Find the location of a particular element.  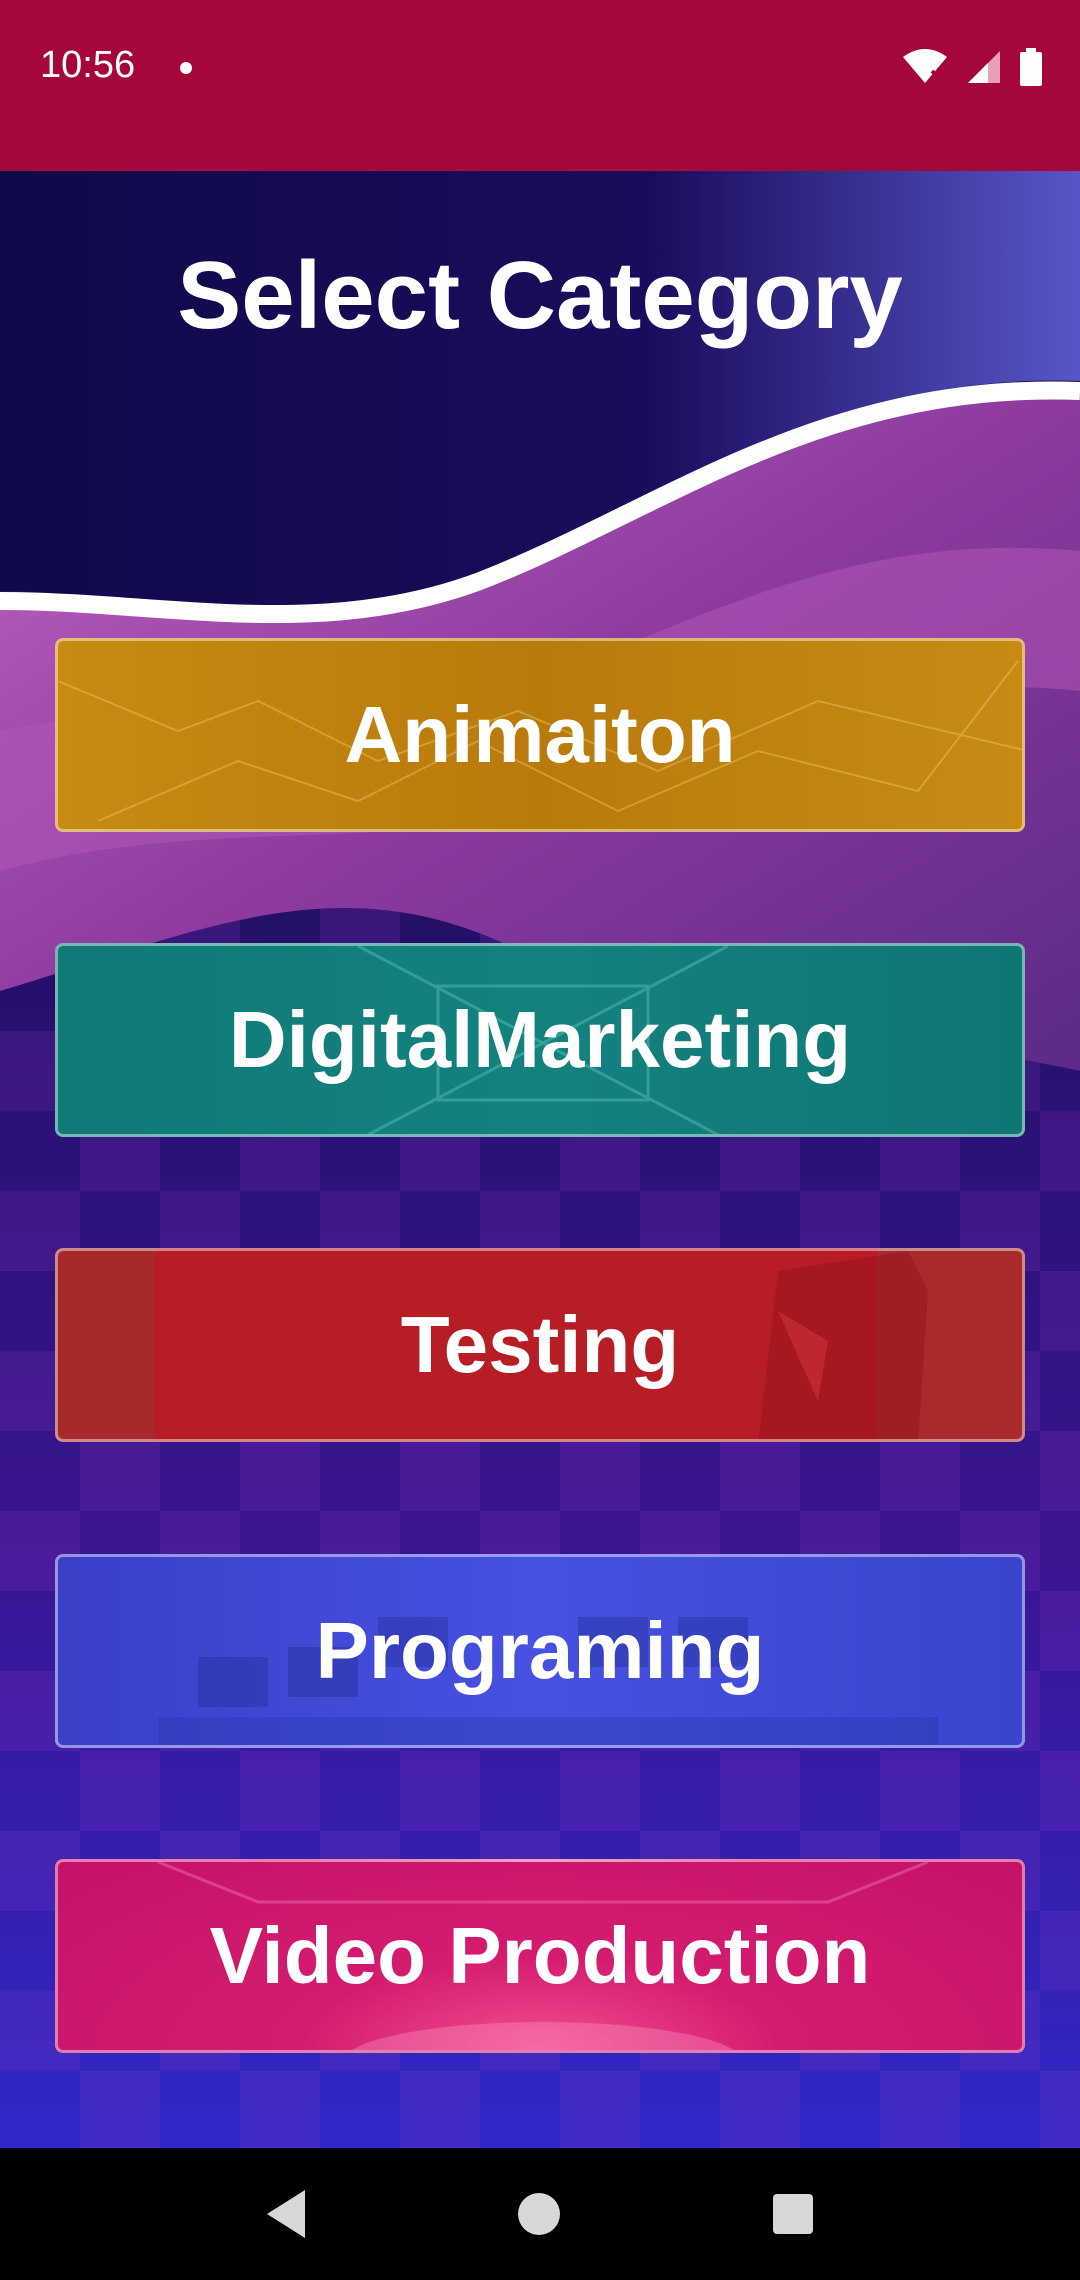

category-button-animation: Animaiton is located at coordinates (540, 735).